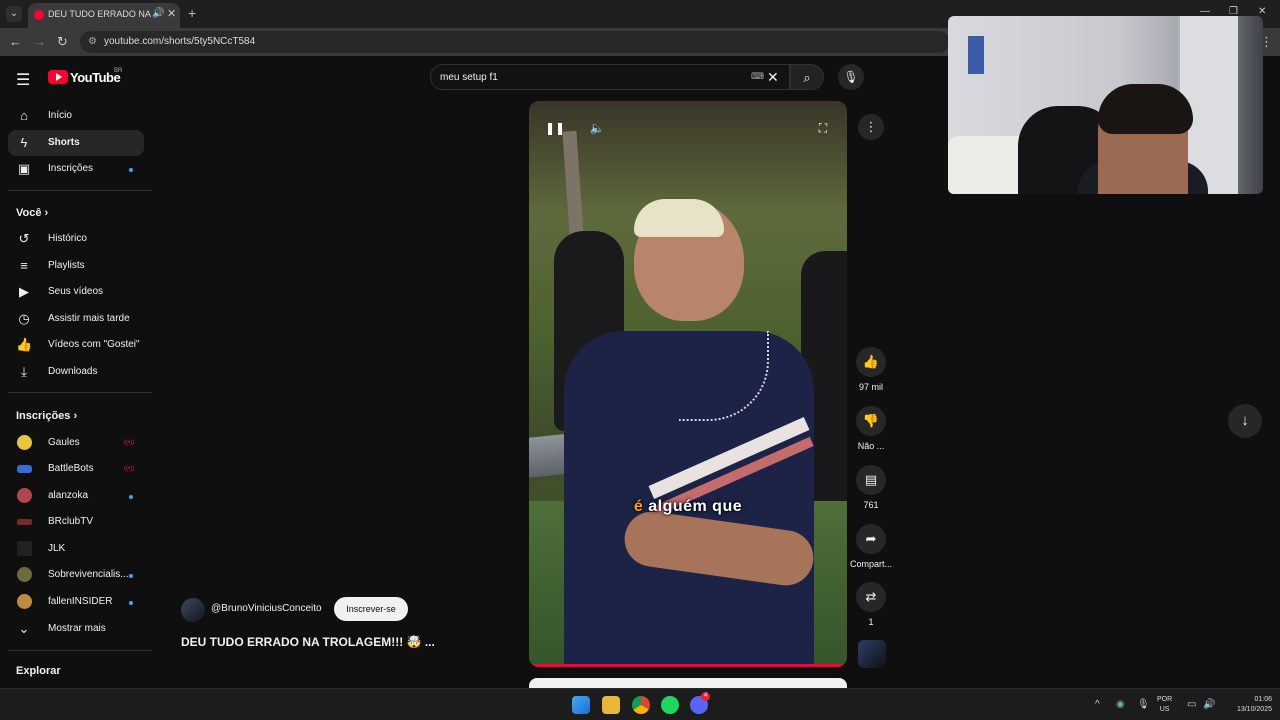  Describe the element at coordinates (24, 142) in the screenshot. I see `shorts-icon: ϟ` at that location.